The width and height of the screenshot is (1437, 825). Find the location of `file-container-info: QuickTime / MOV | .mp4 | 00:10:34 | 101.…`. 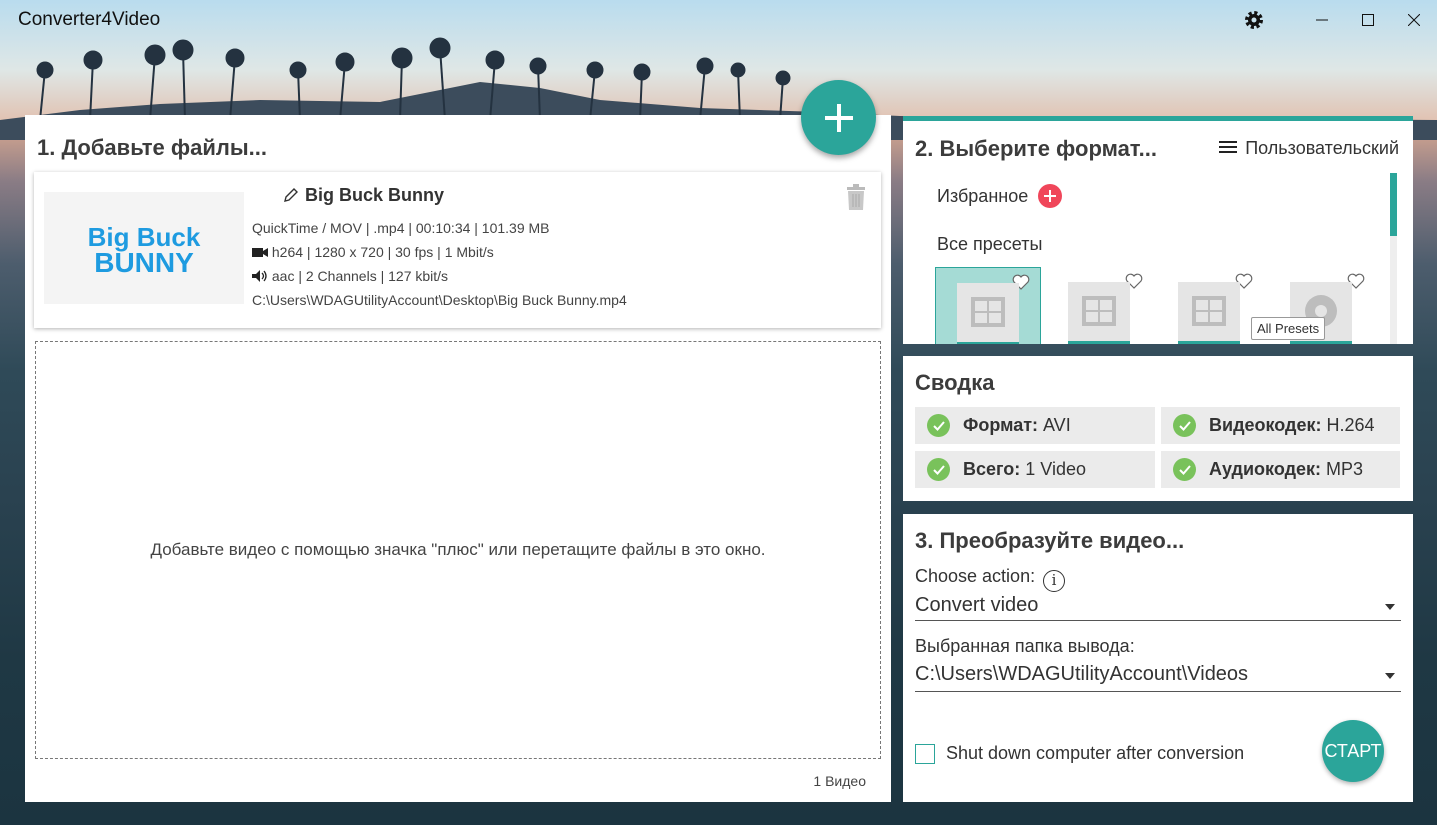

file-container-info: QuickTime / MOV | .mp4 | 00:10:34 | 101.… is located at coordinates (401, 228).